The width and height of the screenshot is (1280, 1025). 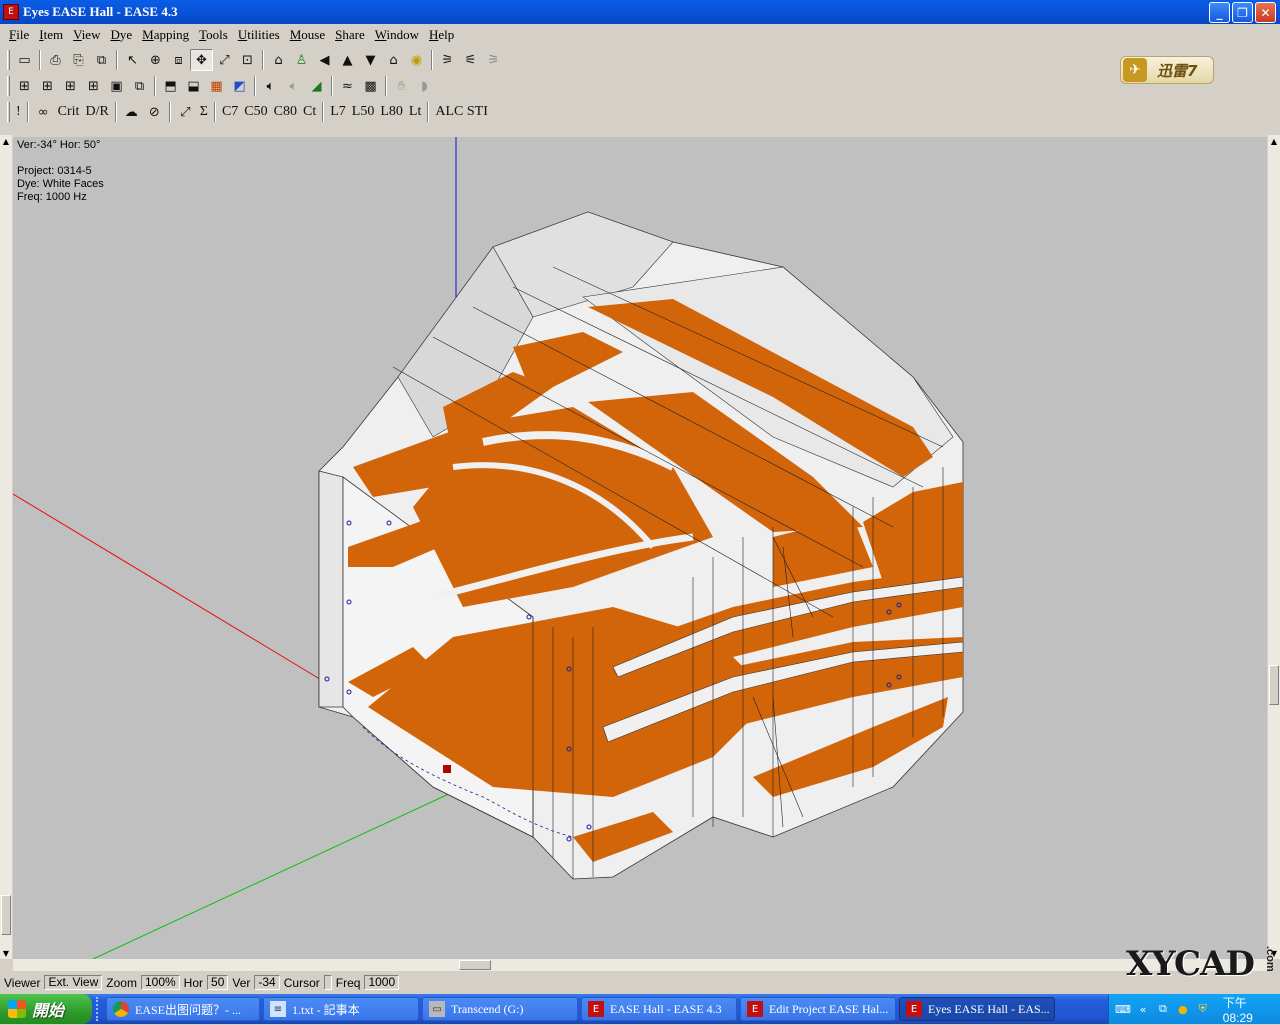 What do you see at coordinates (93, 86) in the screenshot?
I see `view-grid-4-icon: ⊞` at bounding box center [93, 86].